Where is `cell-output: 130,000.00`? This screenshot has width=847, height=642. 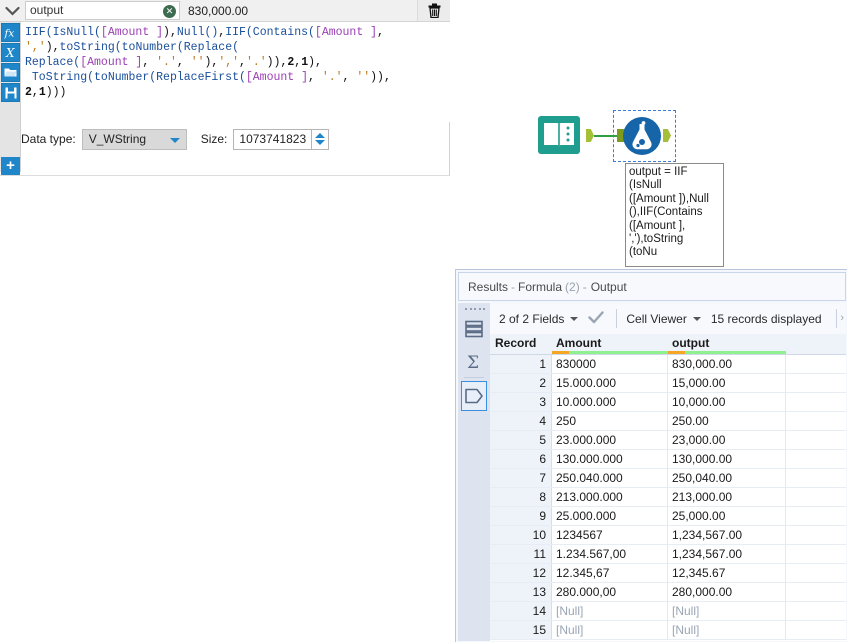
cell-output: 130,000.00 is located at coordinates (727, 459).